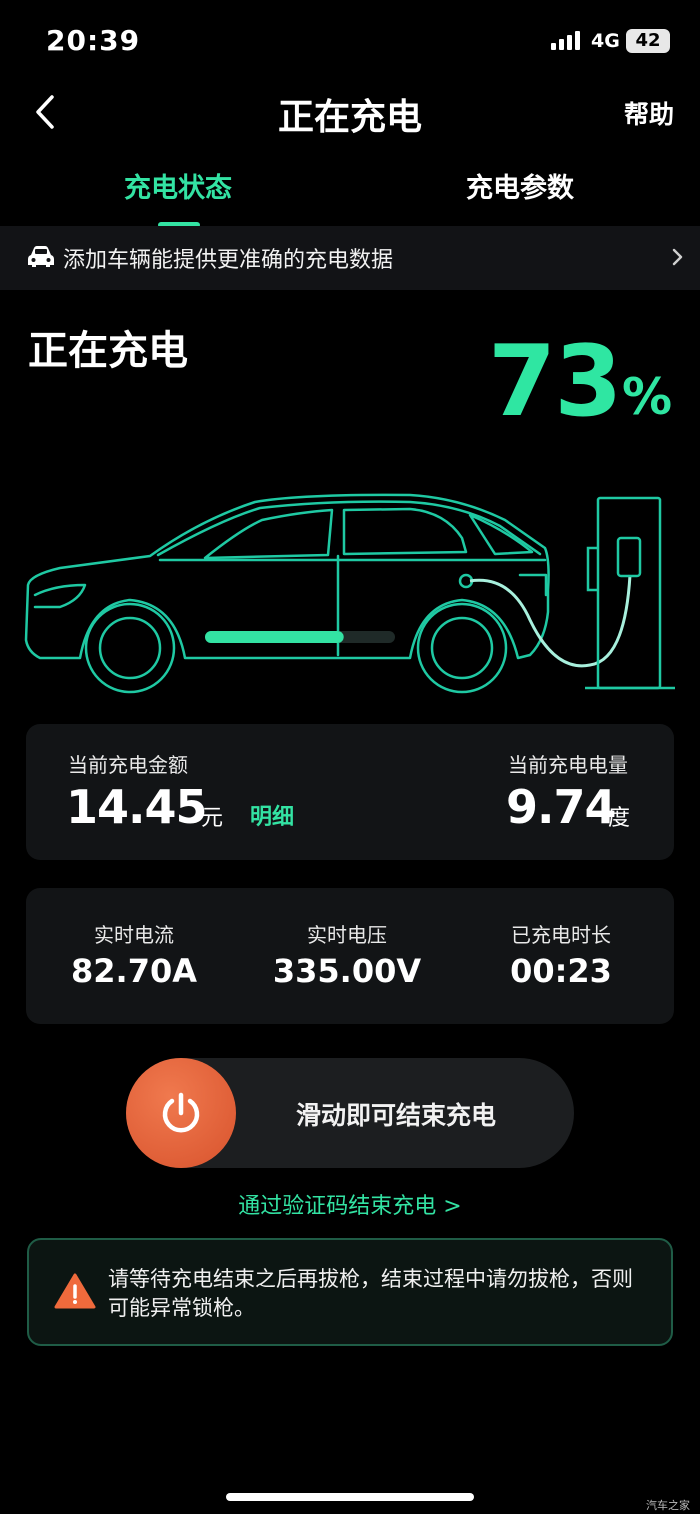  I want to click on slider-knob, so click(181, 1113).